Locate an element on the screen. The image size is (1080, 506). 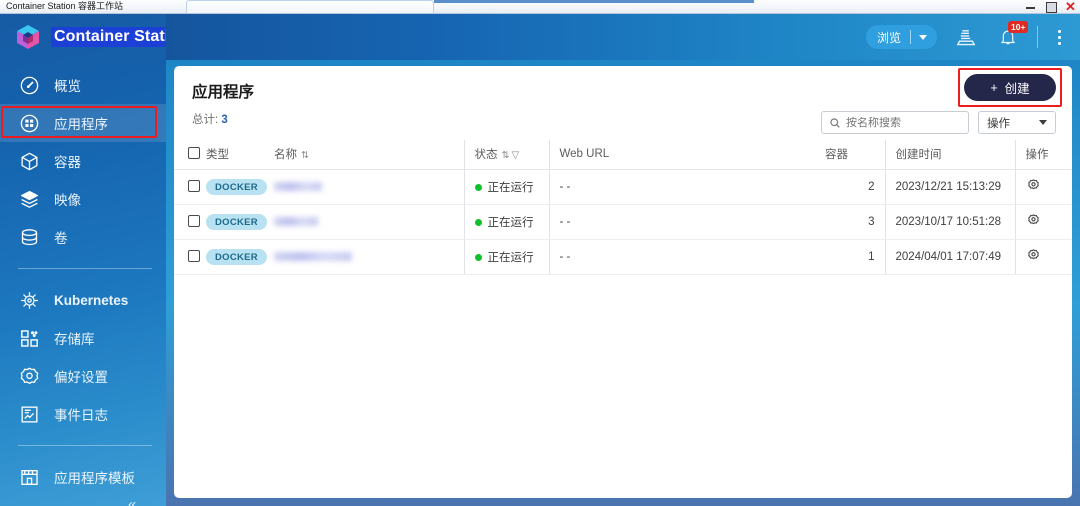
browse-button-label: 浏览 is located at coordinates (888, 37).